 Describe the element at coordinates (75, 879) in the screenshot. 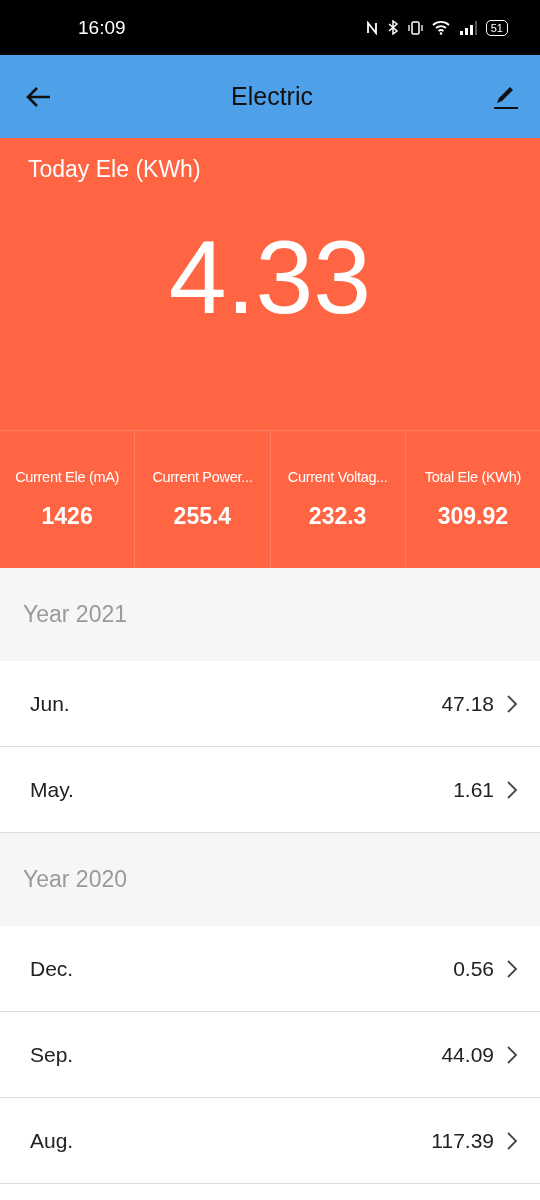

I see `year-title: Year 2020` at that location.